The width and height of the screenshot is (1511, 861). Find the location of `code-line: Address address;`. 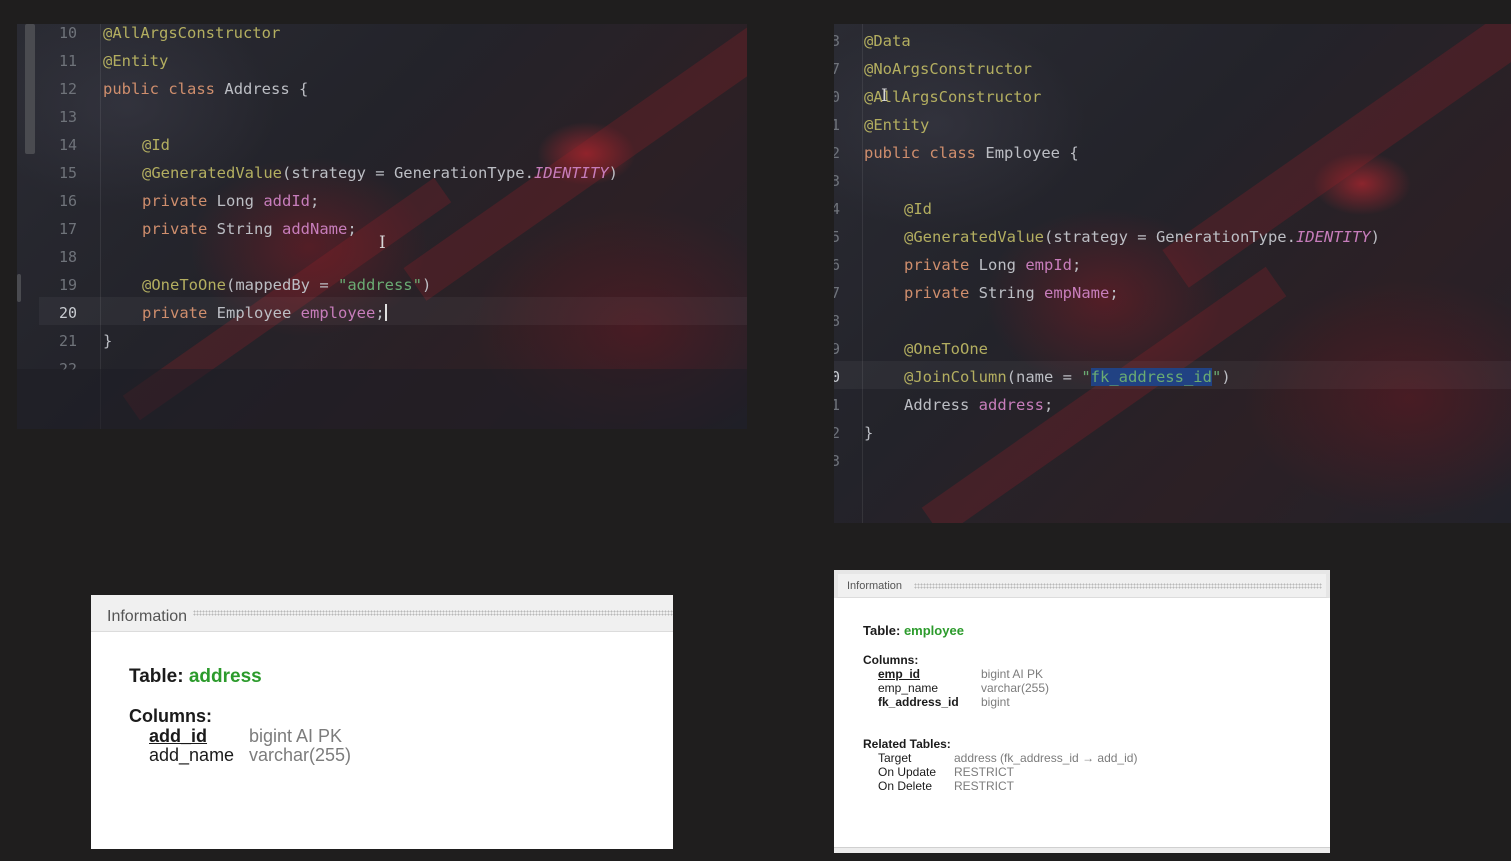

code-line: Address address; is located at coordinates (978, 405).